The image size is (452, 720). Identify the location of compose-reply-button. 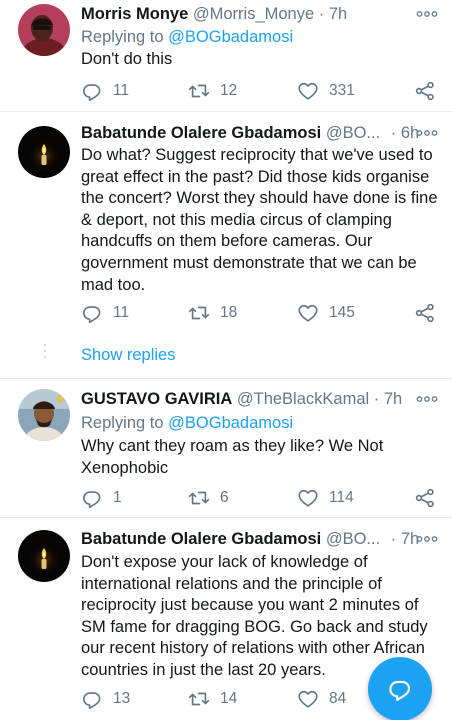
(400, 688).